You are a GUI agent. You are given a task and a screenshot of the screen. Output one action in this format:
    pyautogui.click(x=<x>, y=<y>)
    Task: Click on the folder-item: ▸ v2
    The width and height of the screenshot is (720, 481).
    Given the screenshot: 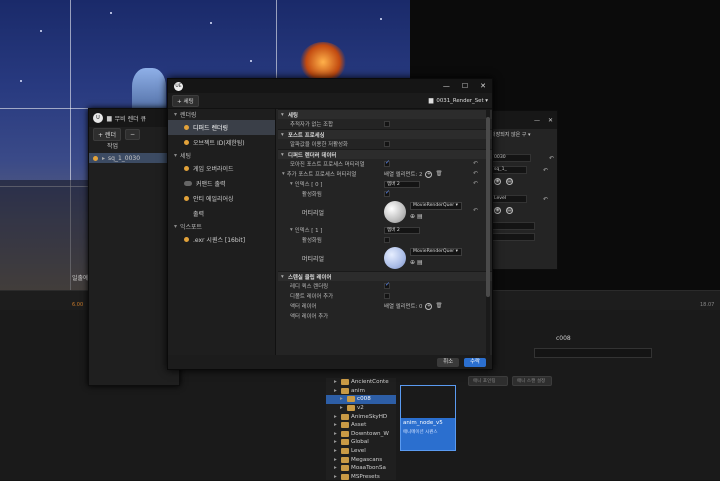 What is the action you would take?
    pyautogui.click(x=361, y=408)
    